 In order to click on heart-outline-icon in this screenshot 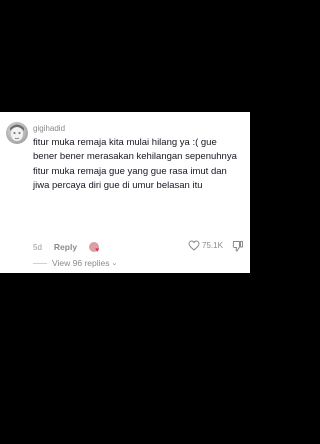, I will do `click(194, 245)`.